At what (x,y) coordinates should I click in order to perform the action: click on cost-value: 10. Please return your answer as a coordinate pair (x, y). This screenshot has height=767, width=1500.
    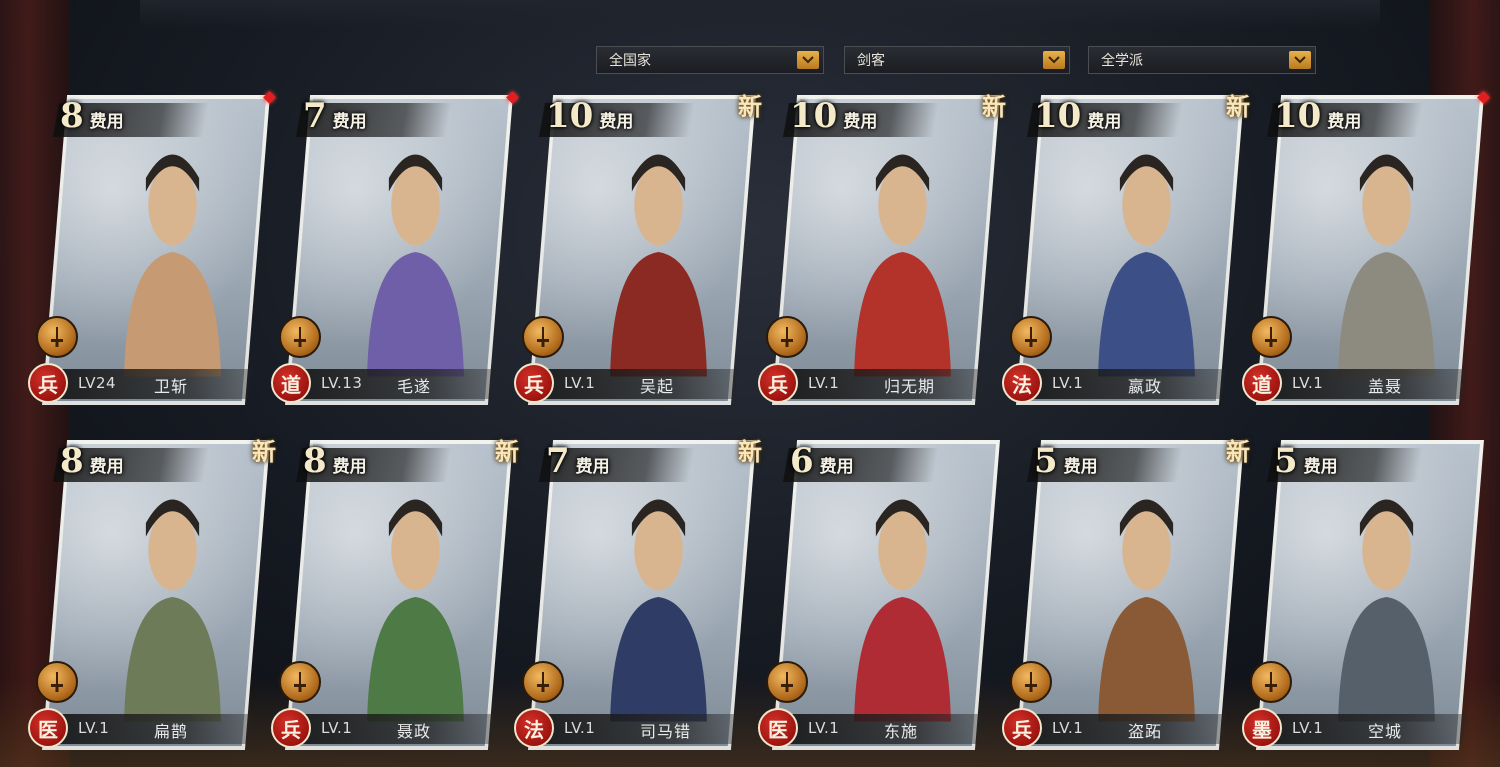
    Looking at the image, I should click on (1298, 116).